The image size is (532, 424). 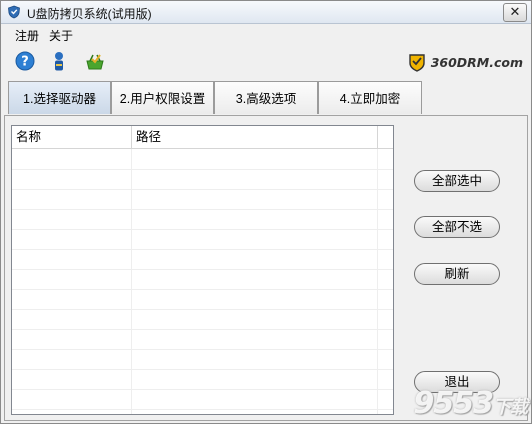 What do you see at coordinates (14, 12) in the screenshot?
I see `shield-icon` at bounding box center [14, 12].